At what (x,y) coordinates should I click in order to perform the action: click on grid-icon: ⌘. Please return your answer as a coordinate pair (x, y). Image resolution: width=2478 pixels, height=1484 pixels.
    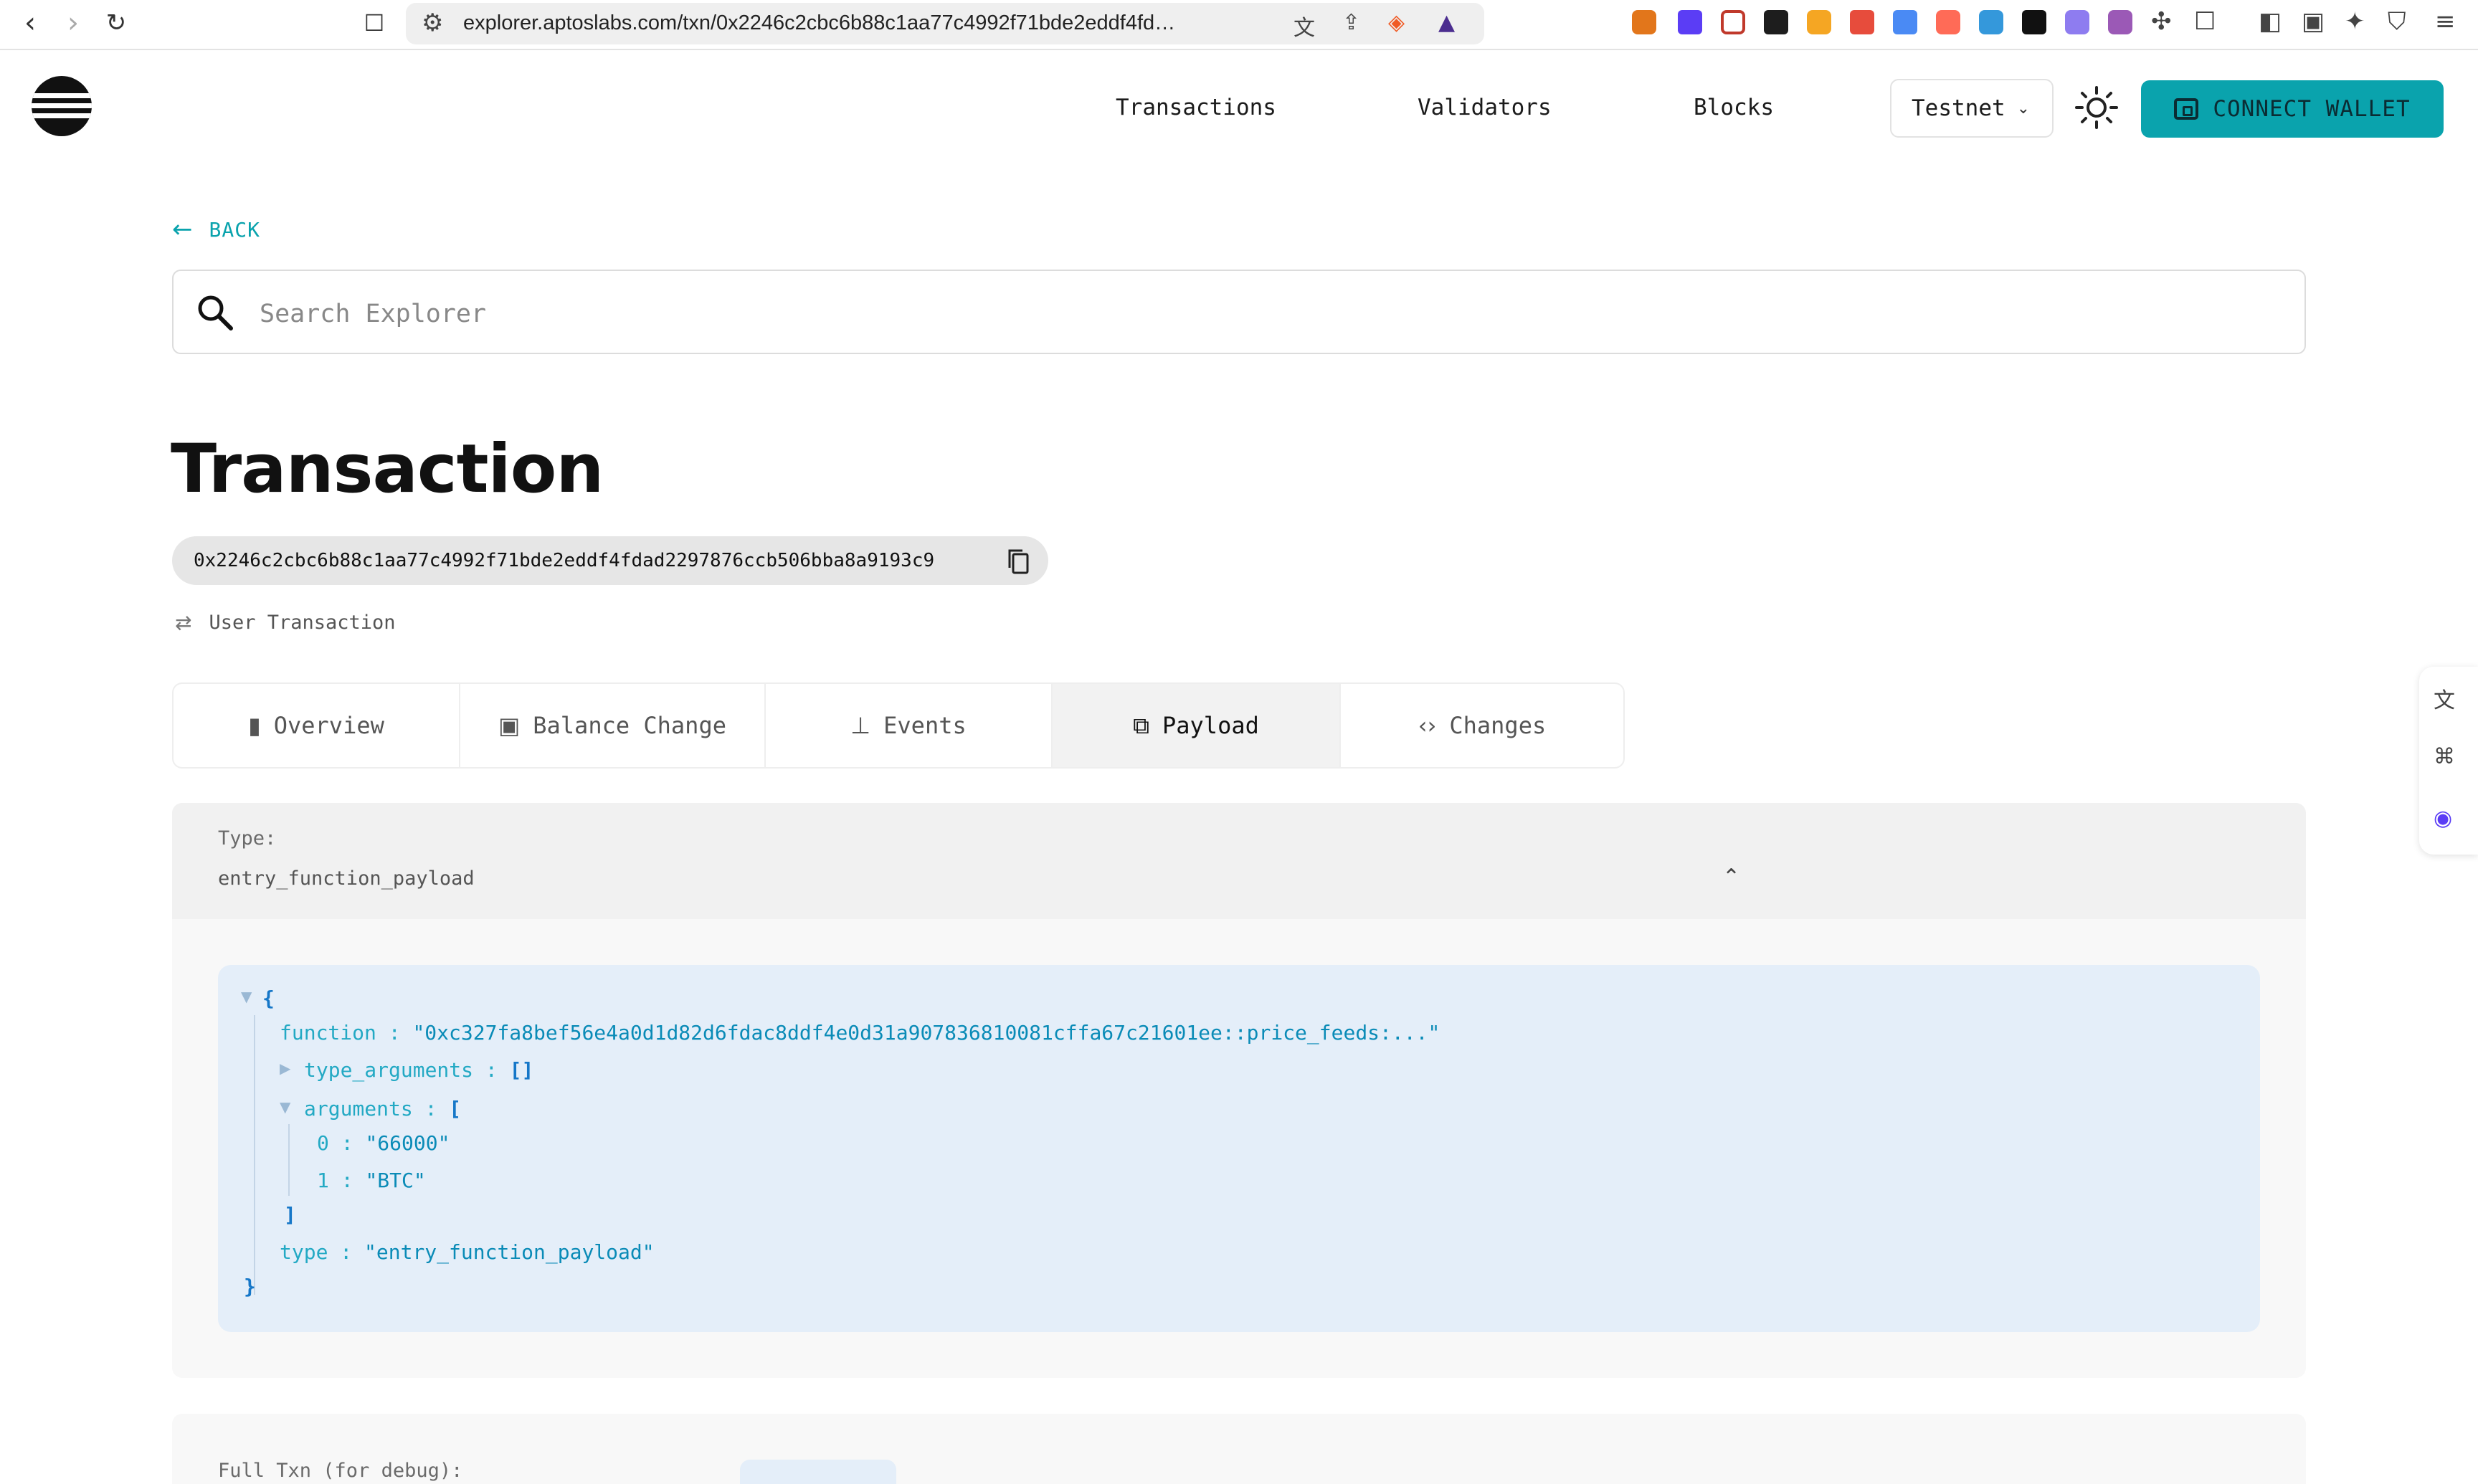
    Looking at the image, I should click on (2444, 756).